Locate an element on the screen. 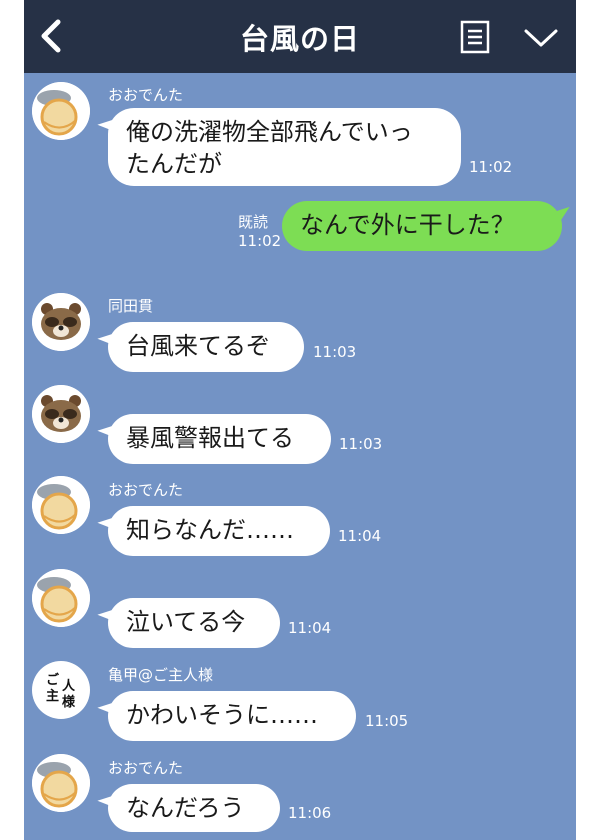 This screenshot has width=600, height=840. message-bubble-outgoing: なんで外に干した？ is located at coordinates (422, 226).